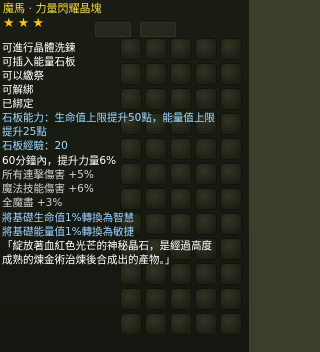 This screenshot has height=352, width=320. Describe the element at coordinates (32, 203) in the screenshot. I see `stat-all-magic: 全魔盡 +3%` at that location.